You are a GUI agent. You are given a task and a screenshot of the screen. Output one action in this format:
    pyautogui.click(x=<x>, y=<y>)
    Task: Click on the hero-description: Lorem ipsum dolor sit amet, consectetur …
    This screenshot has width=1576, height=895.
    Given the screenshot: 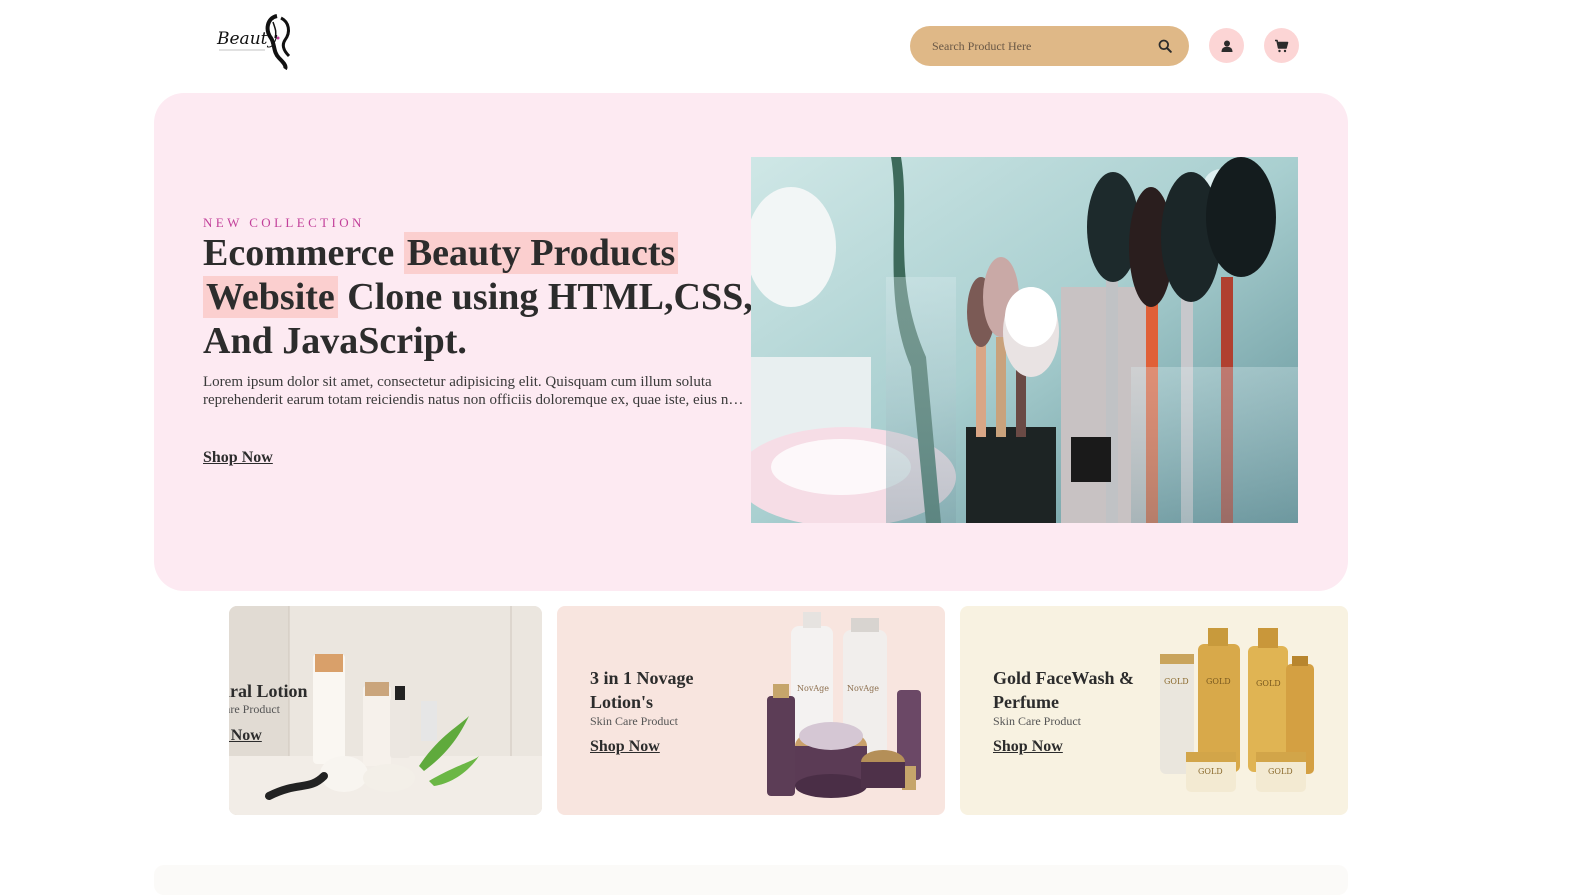 What is the action you would take?
    pyautogui.click(x=475, y=391)
    